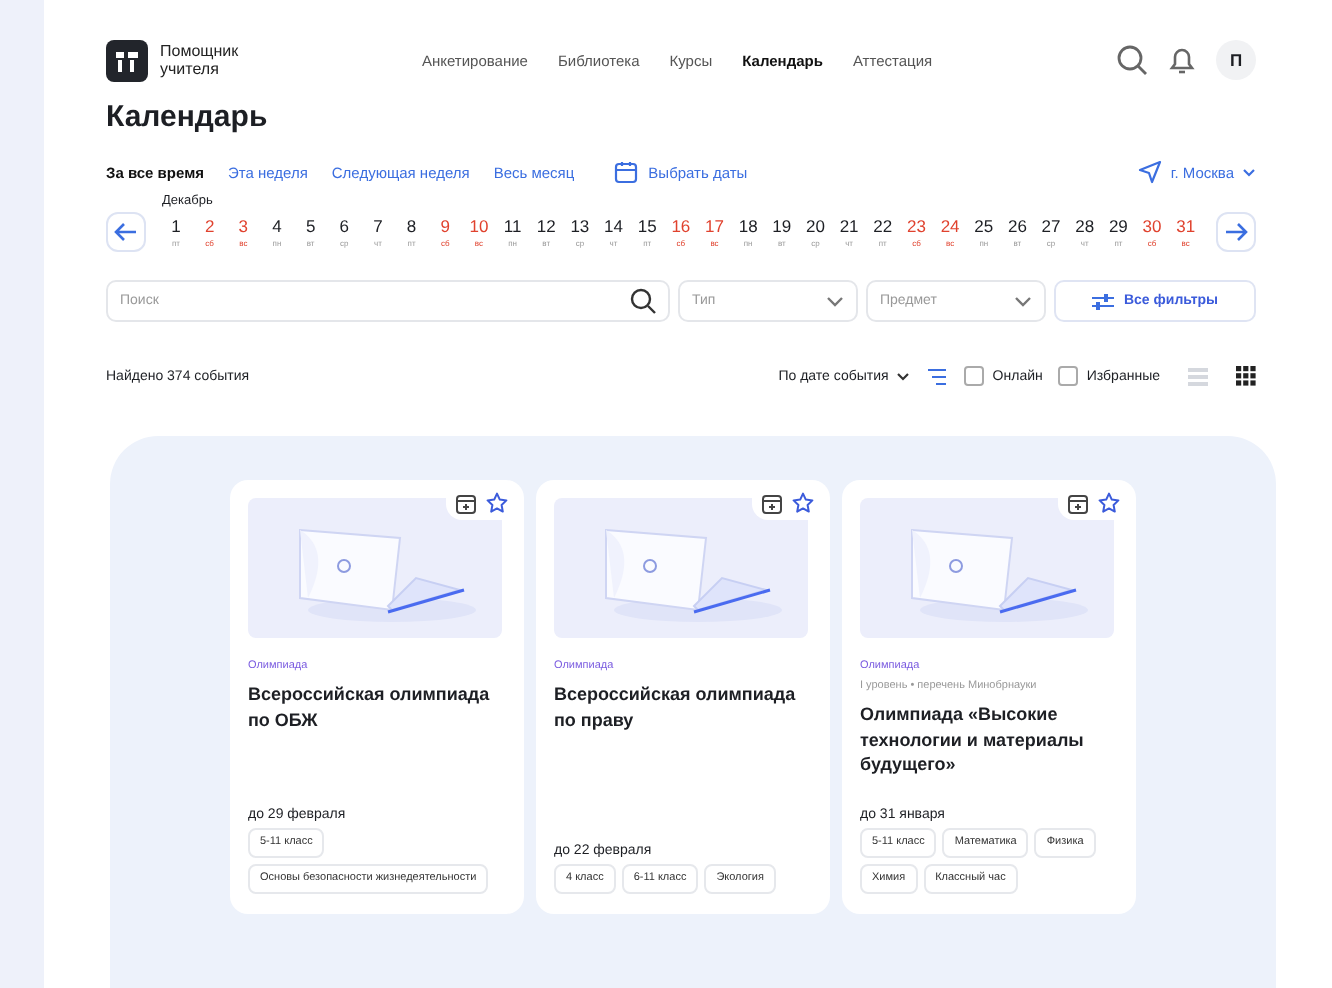 The image size is (1332, 988). Describe the element at coordinates (676, 707) in the screenshot. I see `card-title: Всероссийская олимпиада по праву` at that location.